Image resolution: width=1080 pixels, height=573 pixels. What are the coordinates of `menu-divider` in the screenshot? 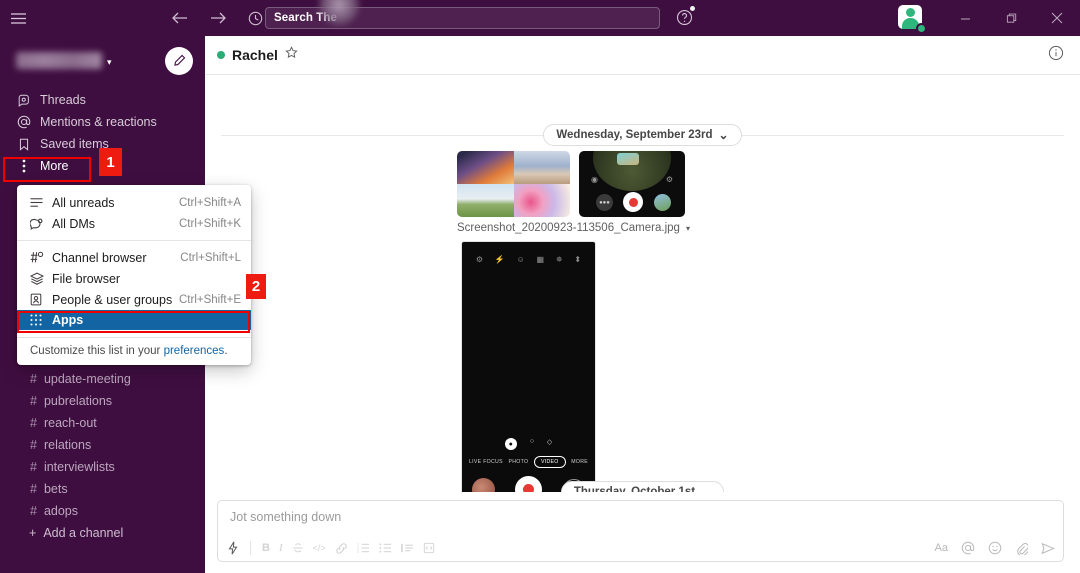 It's located at (134, 240).